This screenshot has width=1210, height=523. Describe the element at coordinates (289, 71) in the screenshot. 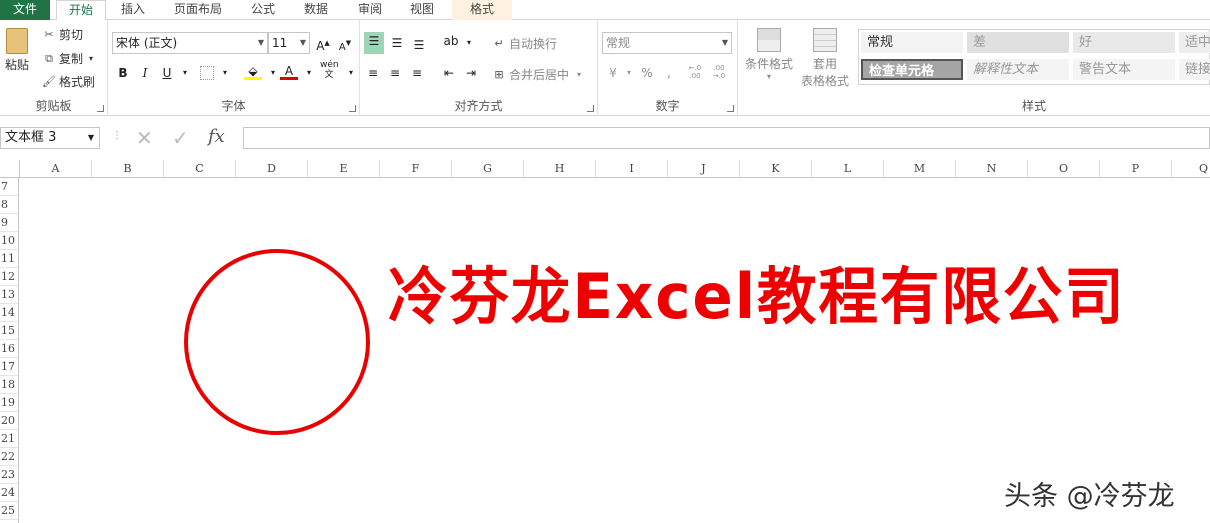

I see `font-color-button: A` at that location.